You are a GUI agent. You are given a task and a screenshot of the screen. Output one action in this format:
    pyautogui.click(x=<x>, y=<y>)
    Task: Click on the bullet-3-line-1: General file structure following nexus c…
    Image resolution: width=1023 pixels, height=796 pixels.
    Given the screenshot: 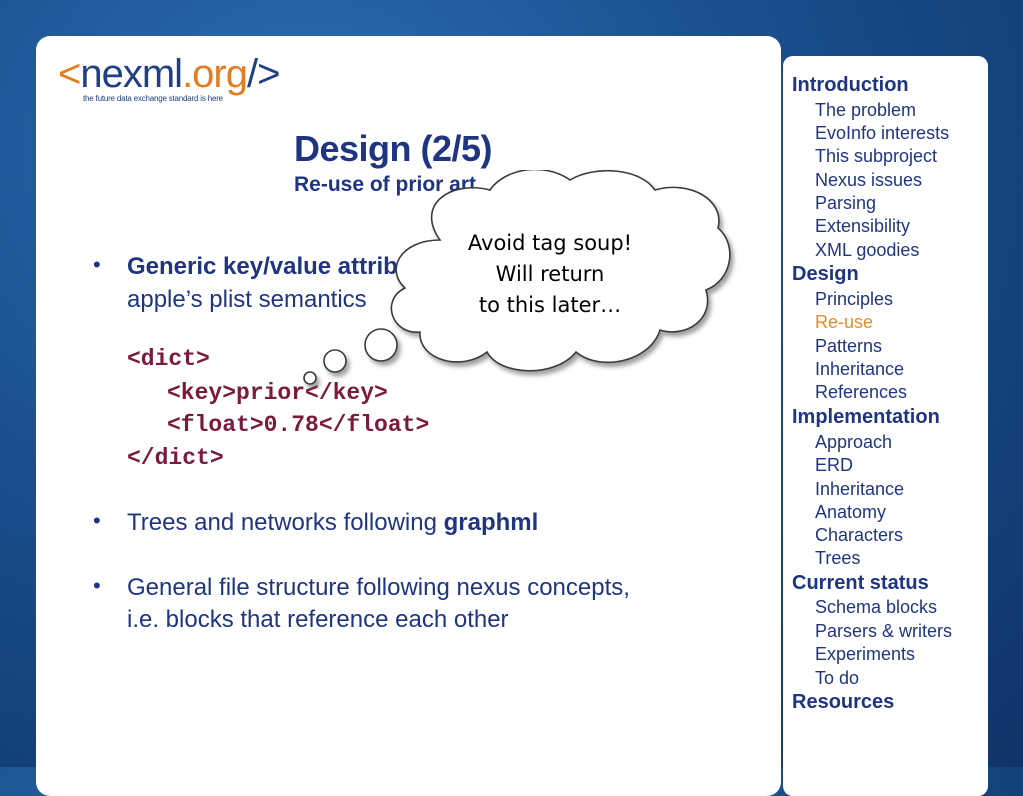 What is the action you would take?
    pyautogui.click(x=378, y=587)
    